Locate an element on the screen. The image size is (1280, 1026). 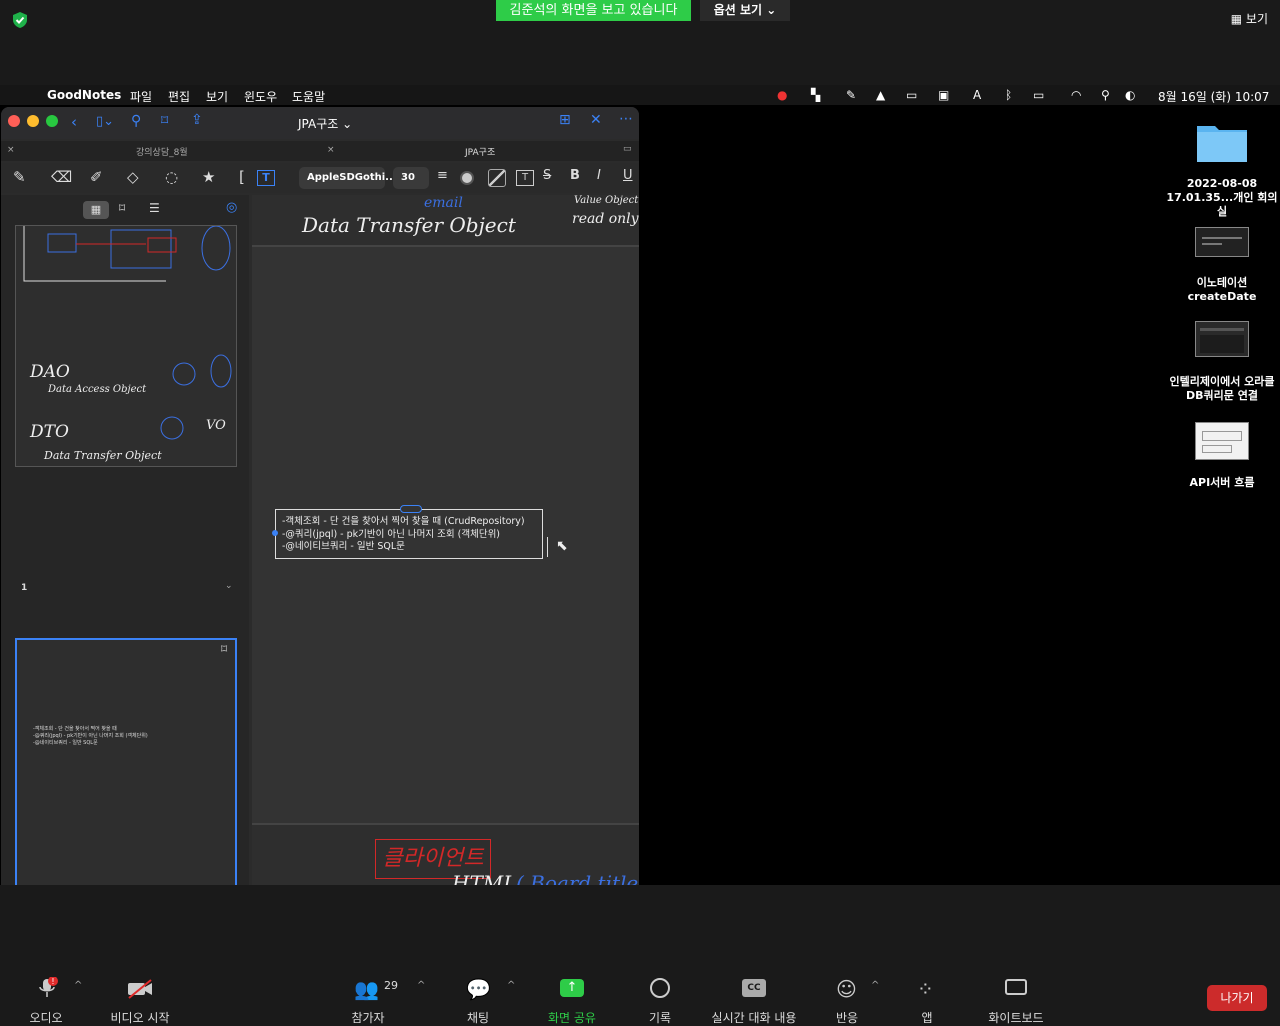
chat-label: 채팅 is located at coordinates (478, 1017).